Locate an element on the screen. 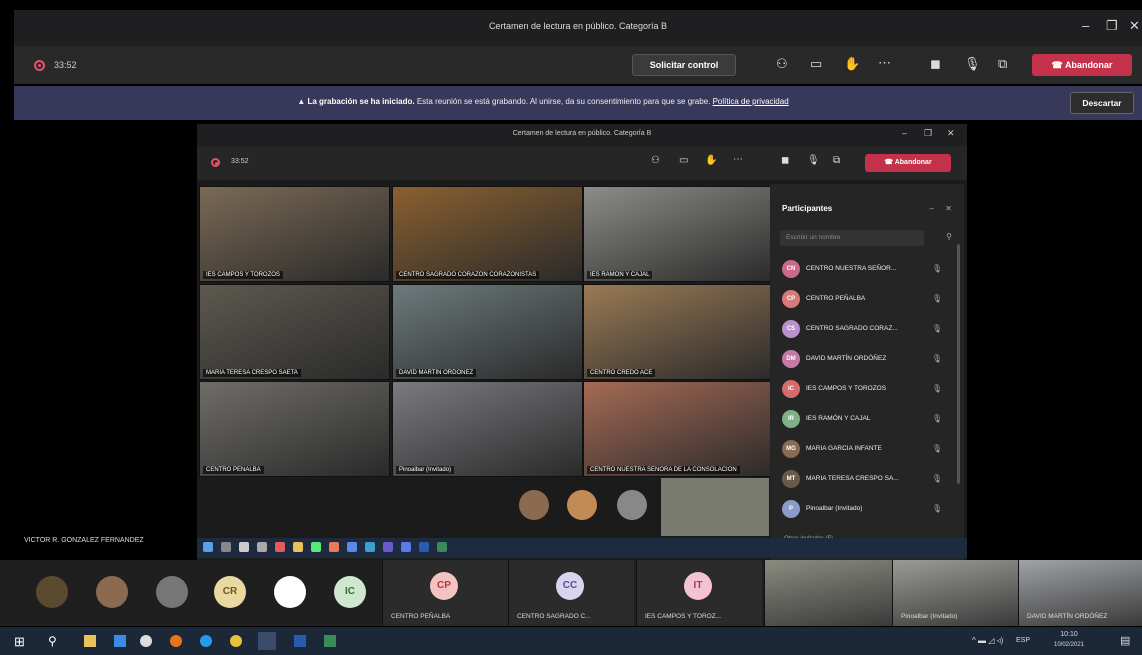 This screenshot has width=1142, height=655. participant-tile: CP CENTRO PEÑALBA is located at coordinates (445, 593).